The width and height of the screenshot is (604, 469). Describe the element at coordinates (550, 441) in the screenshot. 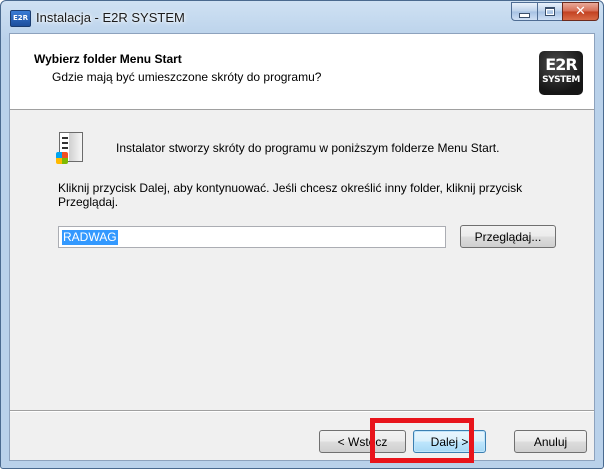

I see `cancel-button: Anuluj` at that location.